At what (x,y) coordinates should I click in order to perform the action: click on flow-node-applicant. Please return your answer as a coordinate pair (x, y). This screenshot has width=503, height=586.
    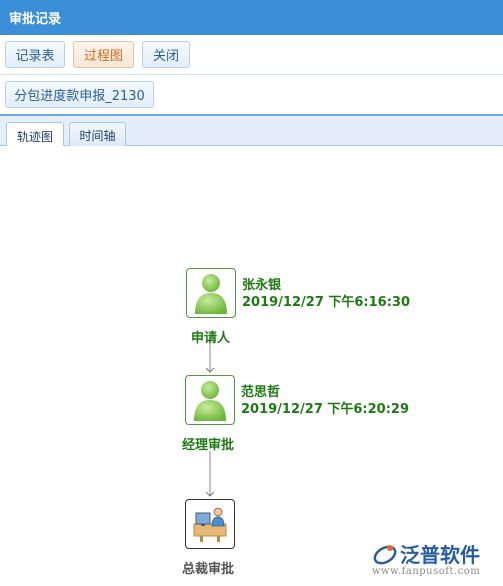
    Looking at the image, I should click on (211, 293).